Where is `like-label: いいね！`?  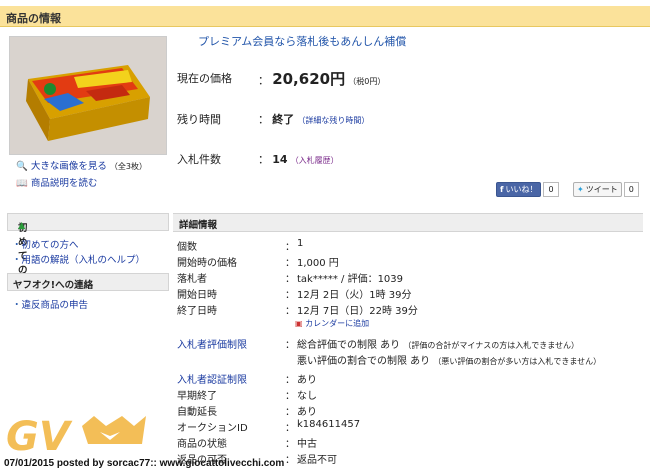
like-label: いいね！ is located at coordinates (521, 189).